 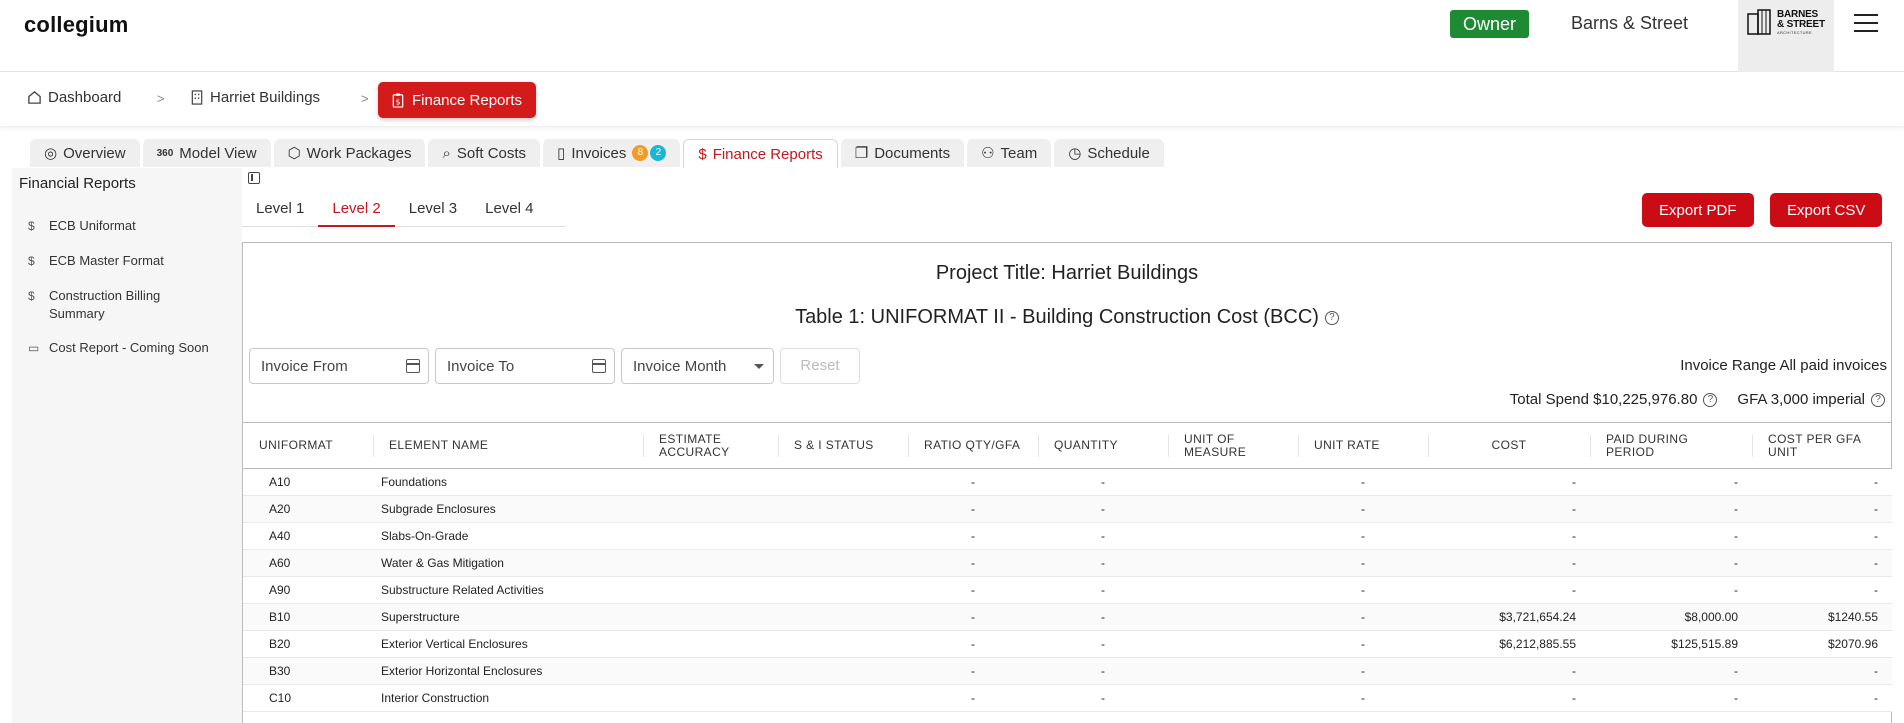 What do you see at coordinates (76, 25) in the screenshot?
I see `app-logo: collegium` at bounding box center [76, 25].